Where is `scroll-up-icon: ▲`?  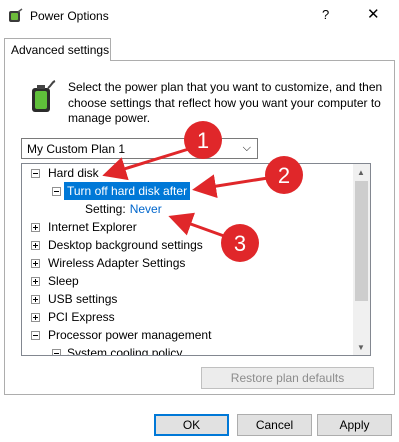 scroll-up-icon: ▲ is located at coordinates (361, 172).